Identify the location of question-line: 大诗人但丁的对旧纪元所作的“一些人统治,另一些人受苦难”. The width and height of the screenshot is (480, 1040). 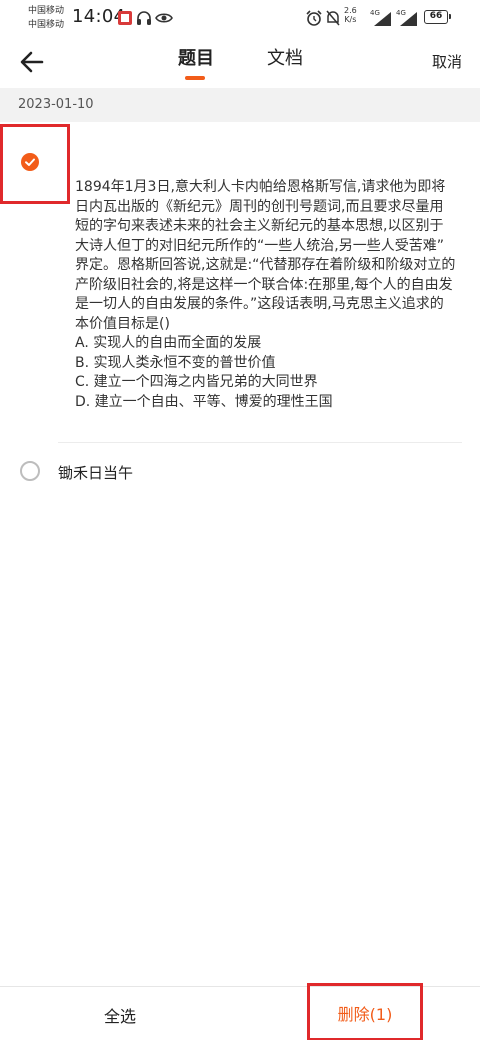
(259, 245).